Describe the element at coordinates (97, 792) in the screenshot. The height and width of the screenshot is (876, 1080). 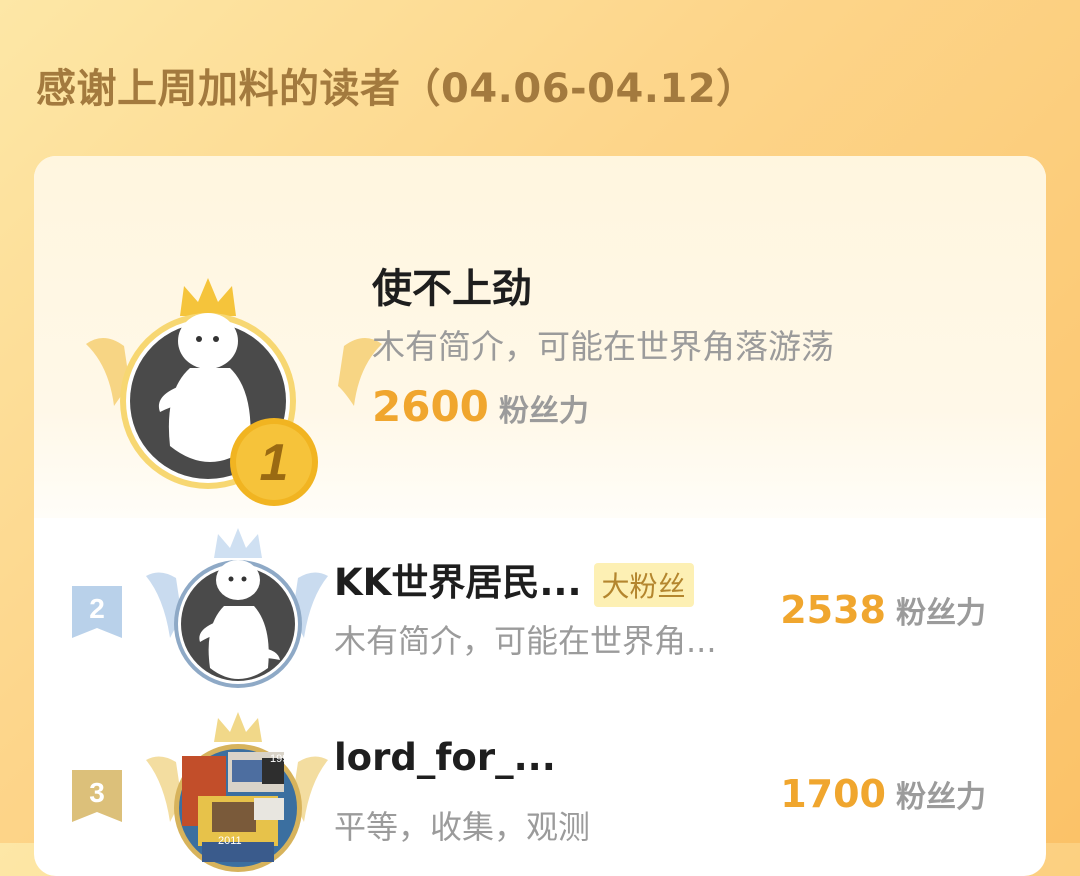
I see `svg-text: 3` at that location.